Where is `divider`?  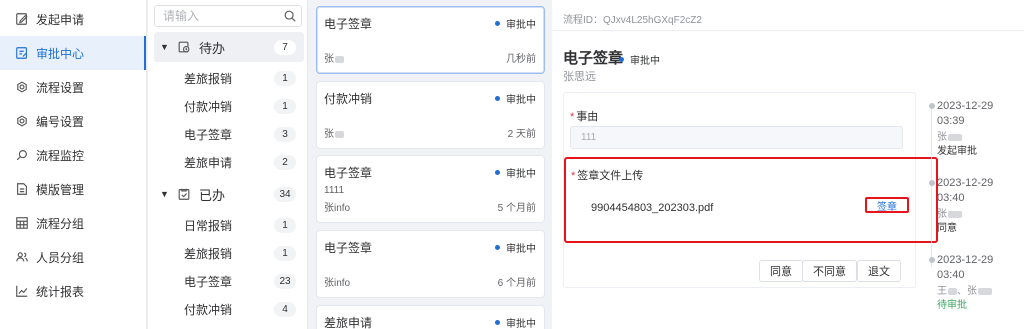 divider is located at coordinates (788, 30).